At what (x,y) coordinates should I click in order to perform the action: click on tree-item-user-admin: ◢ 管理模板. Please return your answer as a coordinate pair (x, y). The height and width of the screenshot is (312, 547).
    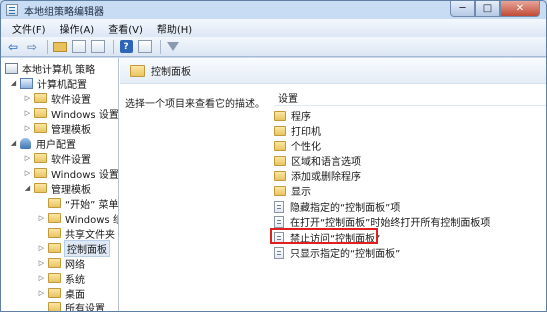
    Looking at the image, I should click on (57, 188).